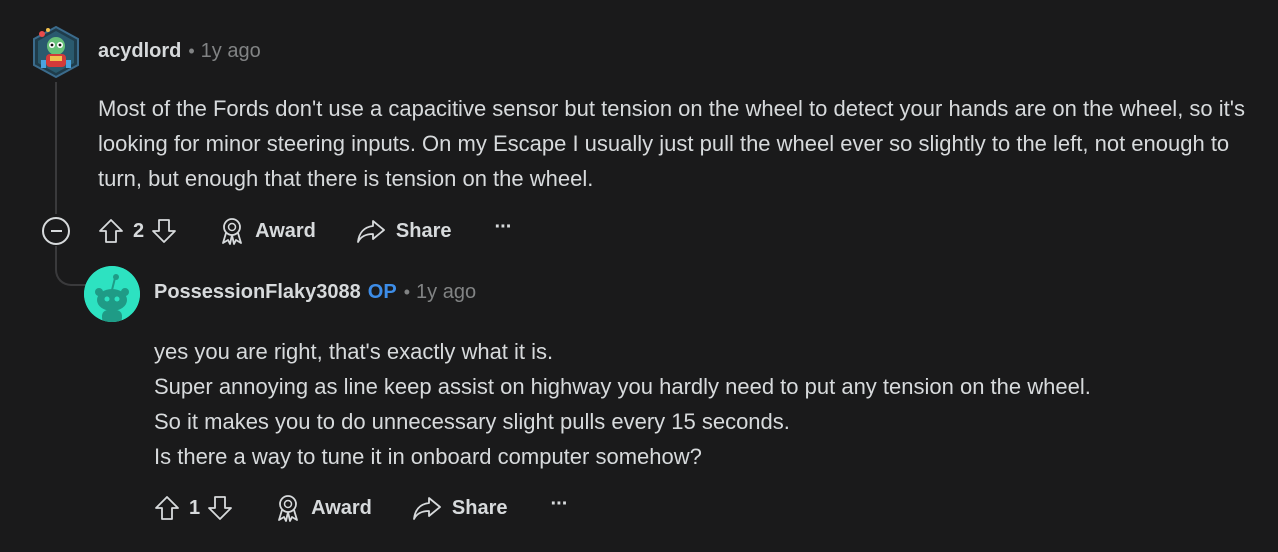  I want to click on vote-count: 1, so click(195, 507).